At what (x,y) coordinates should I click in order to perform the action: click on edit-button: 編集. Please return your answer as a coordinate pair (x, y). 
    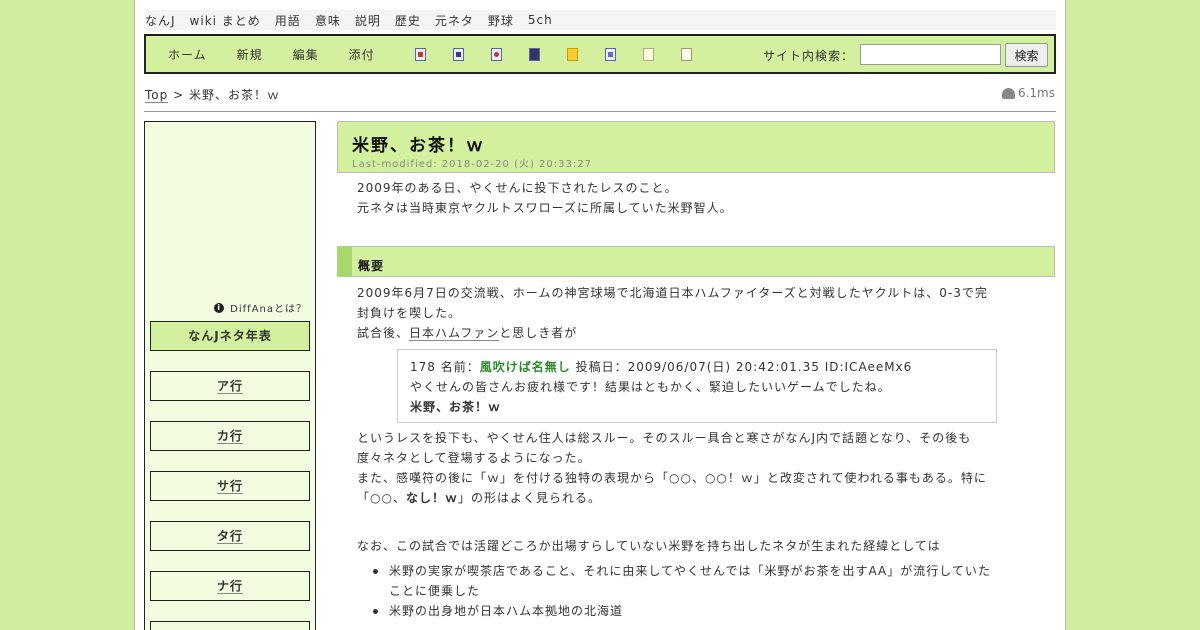
    Looking at the image, I should click on (306, 54).